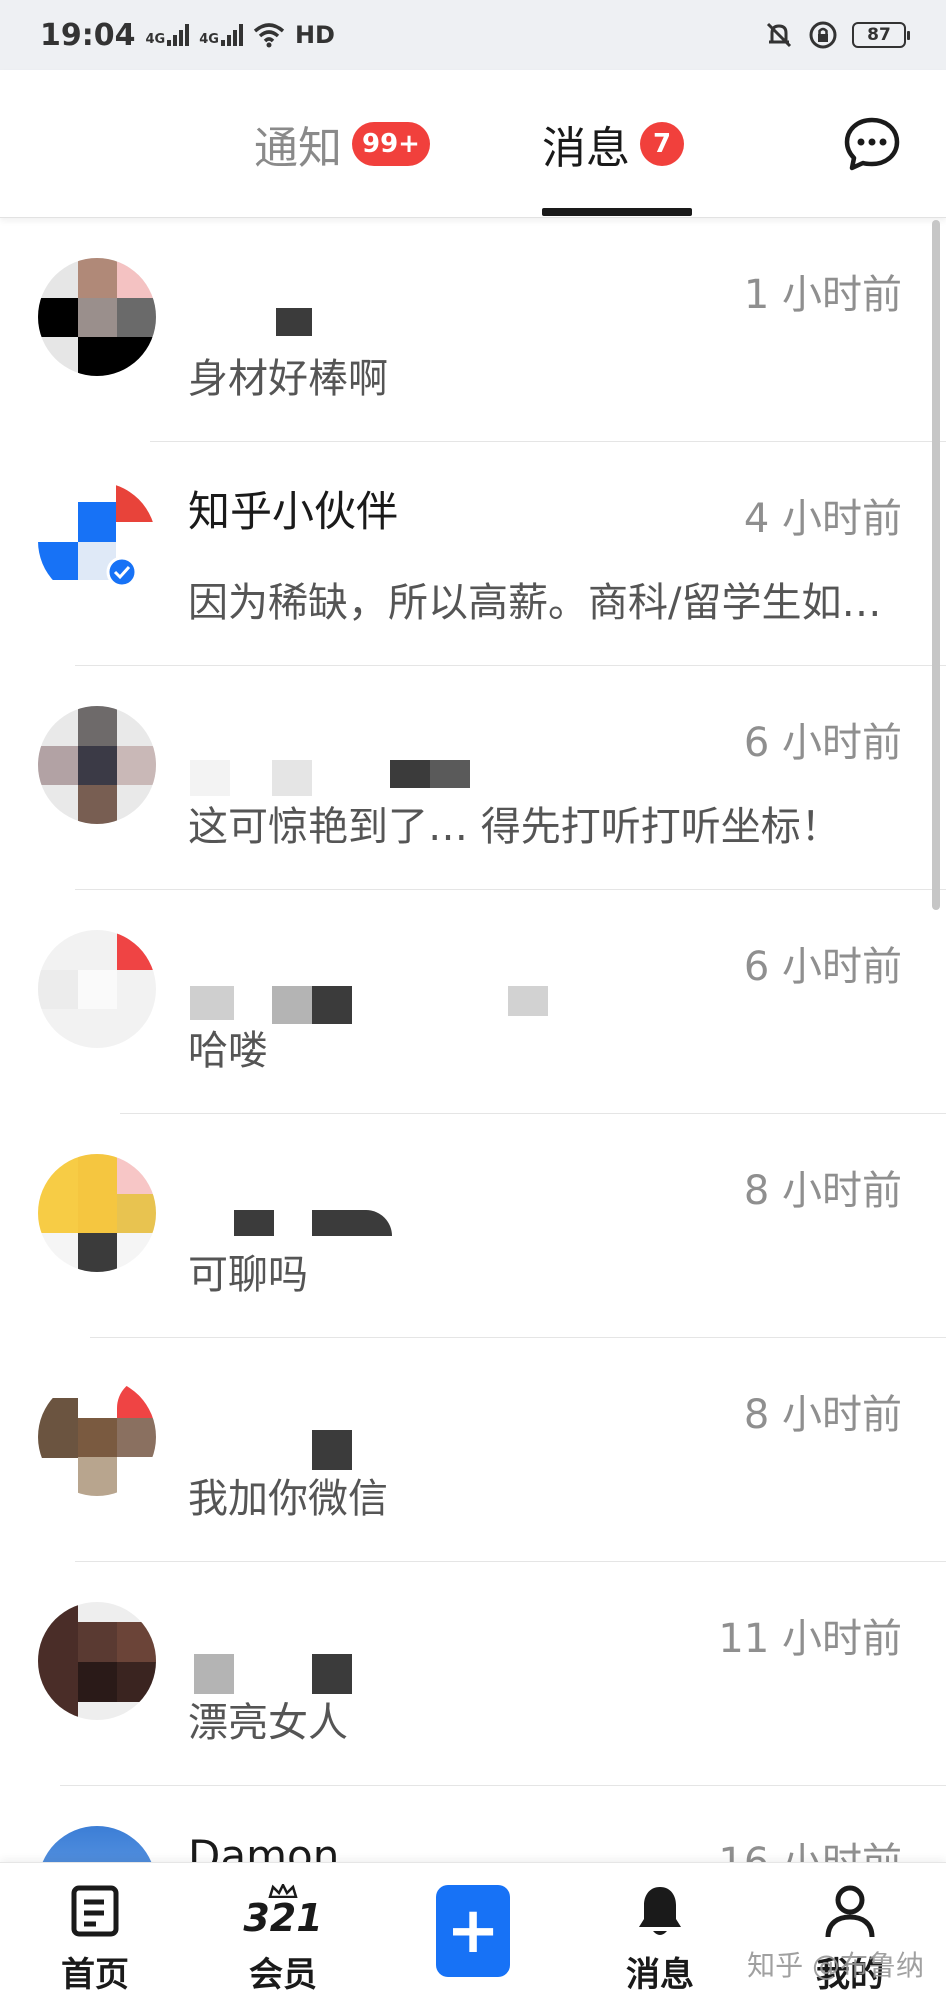  I want to click on header: 通知 99+ 消息 7, so click(473, 144).